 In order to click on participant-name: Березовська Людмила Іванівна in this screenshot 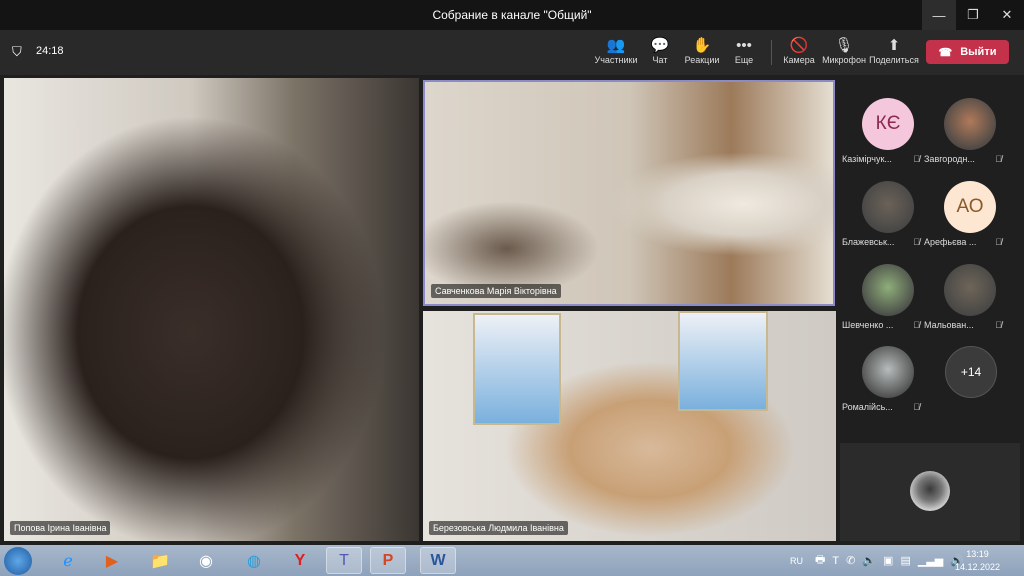, I will do `click(498, 528)`.